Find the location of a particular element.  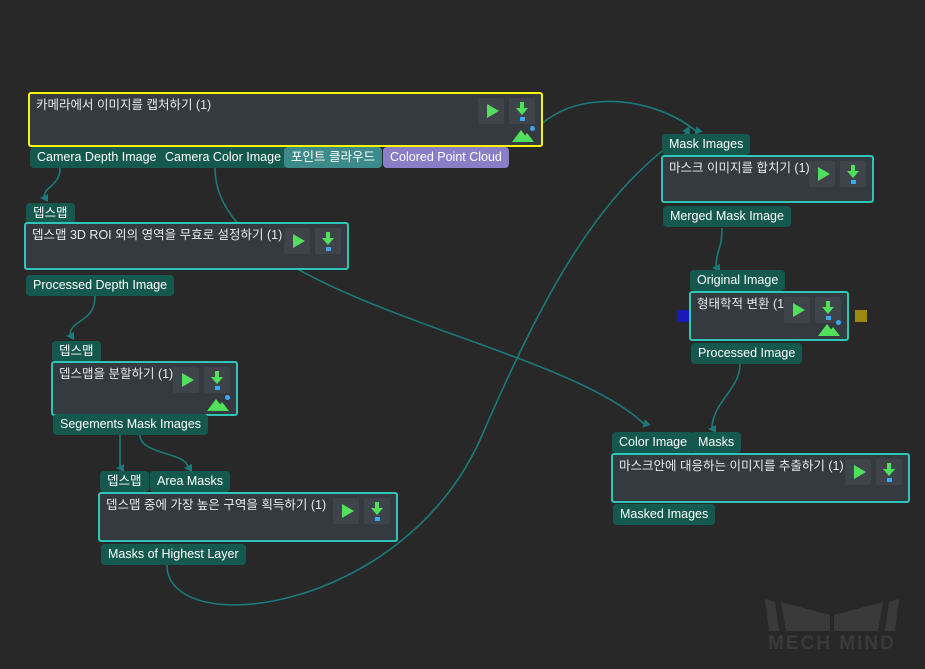

port-colored-point-cloud: Colored Point Cloud is located at coordinates (446, 157).